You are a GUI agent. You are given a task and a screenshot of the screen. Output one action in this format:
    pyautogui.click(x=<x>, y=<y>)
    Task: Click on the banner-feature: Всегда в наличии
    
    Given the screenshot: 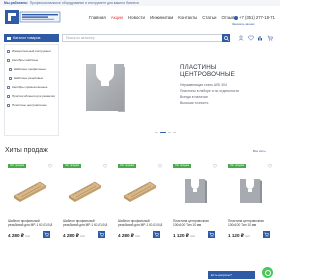 What is the action you would take?
    pyautogui.click(x=194, y=97)
    